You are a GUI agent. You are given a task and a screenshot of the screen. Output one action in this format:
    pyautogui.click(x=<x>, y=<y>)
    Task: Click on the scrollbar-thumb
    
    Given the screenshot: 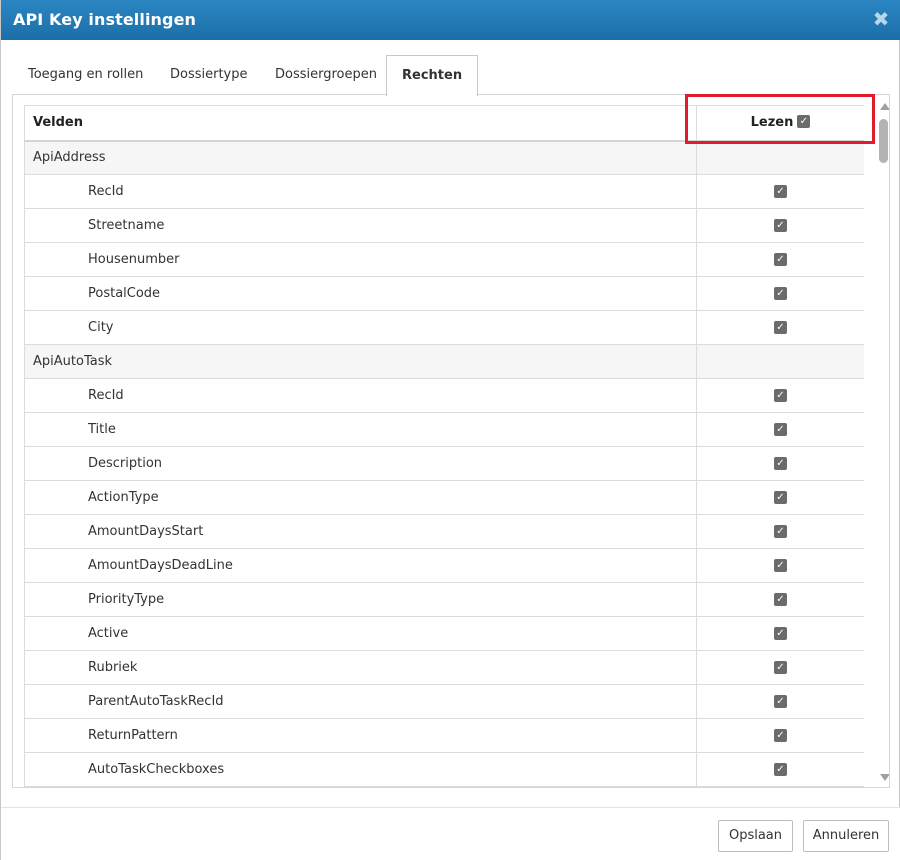 What is the action you would take?
    pyautogui.click(x=883, y=141)
    